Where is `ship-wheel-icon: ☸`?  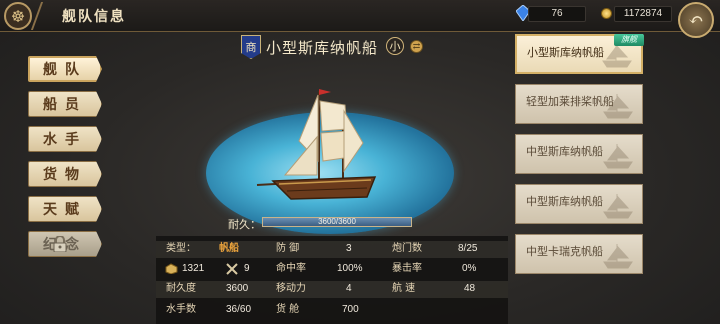
ship-wheel-icon: ☸ is located at coordinates (18, 16).